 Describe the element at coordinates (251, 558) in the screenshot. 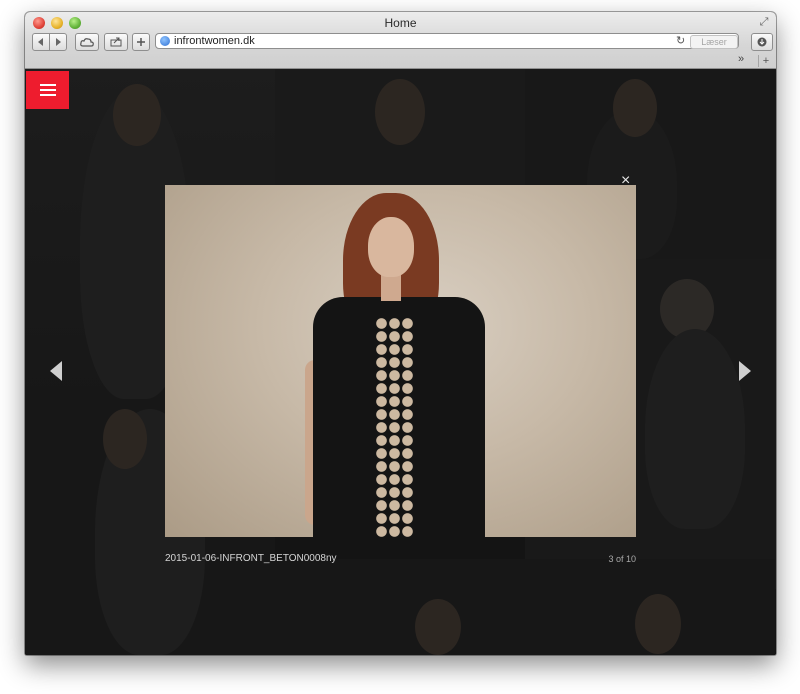

I see `photo-caption: 2015-01-06-INFRONT_BETON0008ny` at that location.